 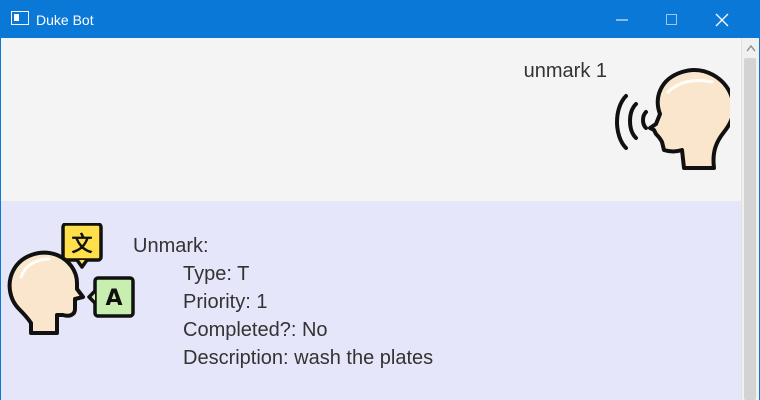 What do you see at coordinates (751, 48) in the screenshot?
I see `scroll-up-arrow-icon` at bounding box center [751, 48].